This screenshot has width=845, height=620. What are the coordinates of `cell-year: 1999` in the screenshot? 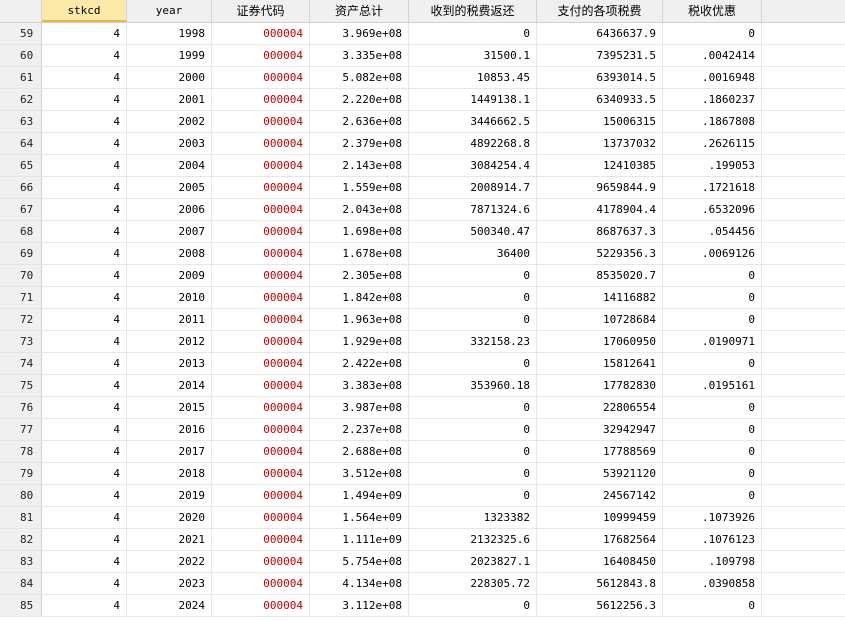 It's located at (169, 55).